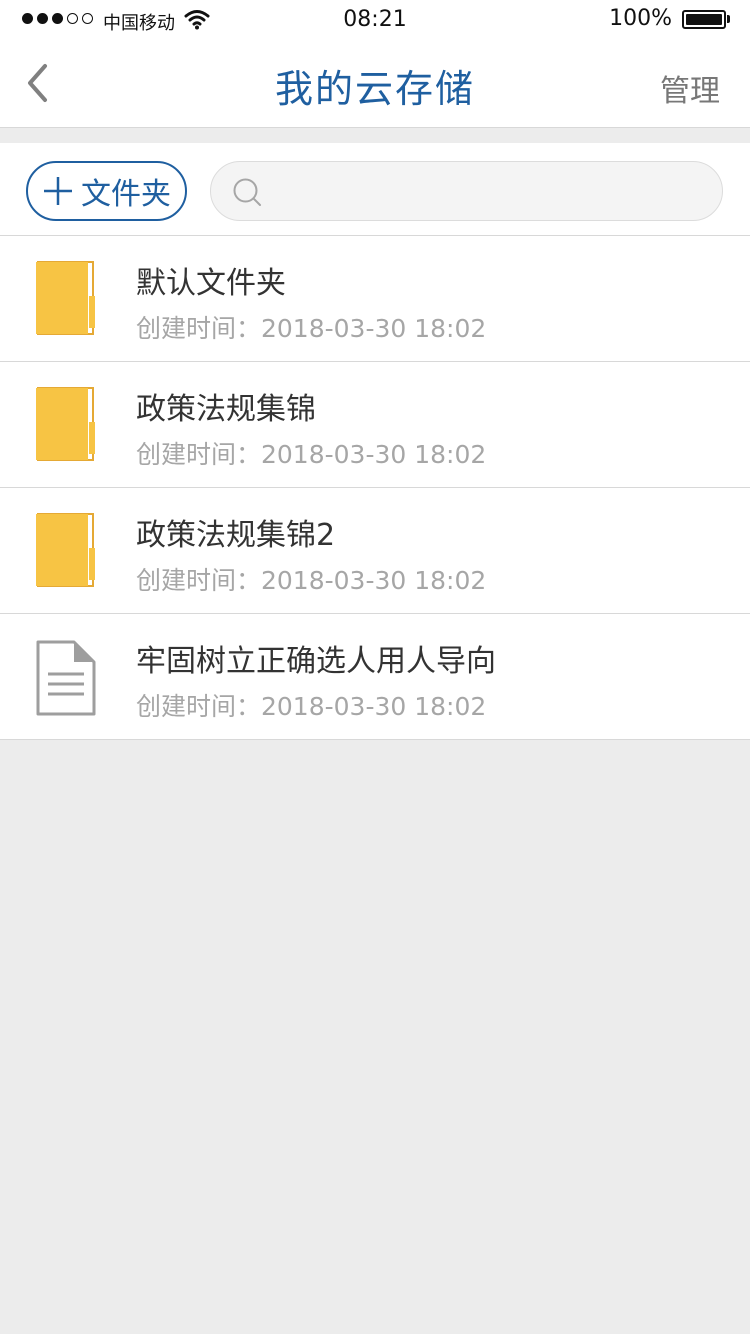 This screenshot has width=750, height=1334. I want to click on battery-tip, so click(728, 19).